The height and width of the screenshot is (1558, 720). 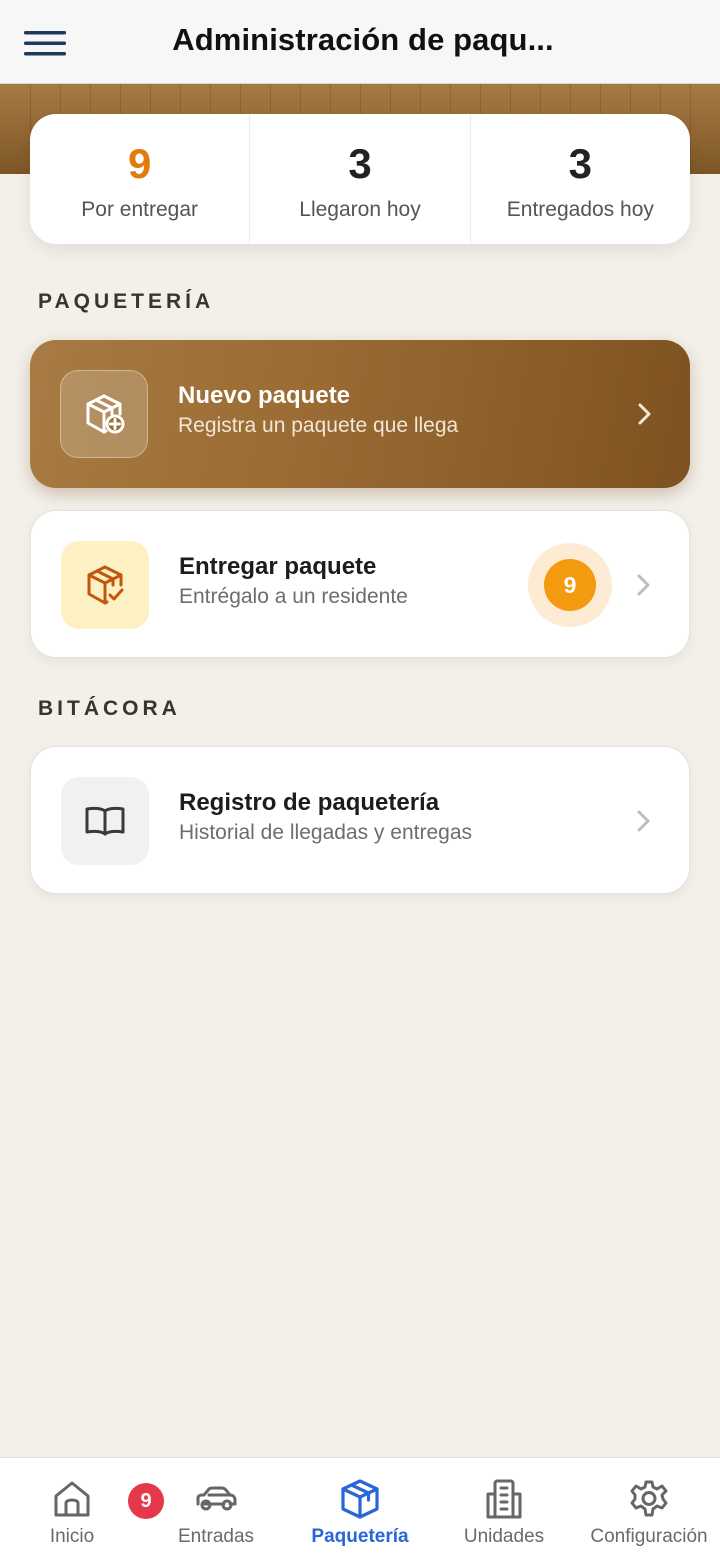 I want to click on tab-inicio: Inicio, so click(x=72, y=1508).